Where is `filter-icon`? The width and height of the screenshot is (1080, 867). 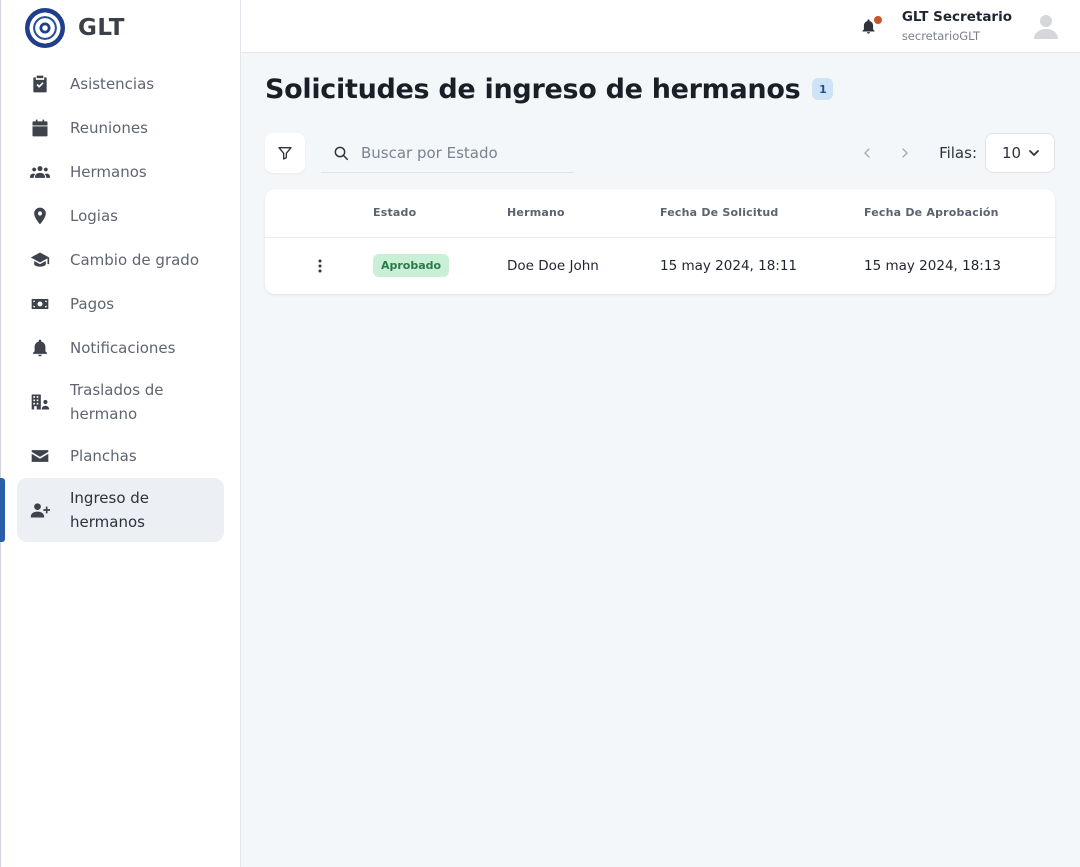
filter-icon is located at coordinates (285, 153).